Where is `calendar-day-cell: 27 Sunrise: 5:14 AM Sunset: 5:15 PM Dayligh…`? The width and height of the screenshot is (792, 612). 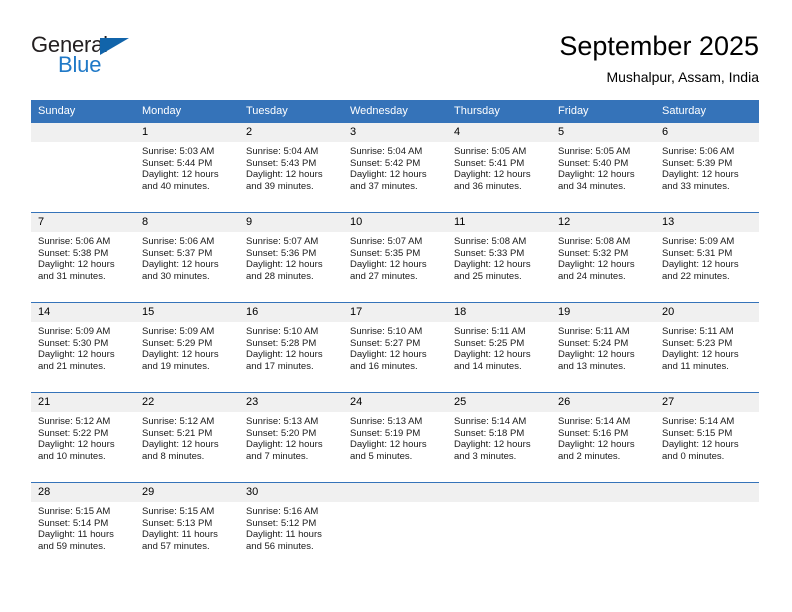
calendar-day-cell: 27 Sunrise: 5:14 AM Sunset: 5:15 PM Dayligh… is located at coordinates (707, 437).